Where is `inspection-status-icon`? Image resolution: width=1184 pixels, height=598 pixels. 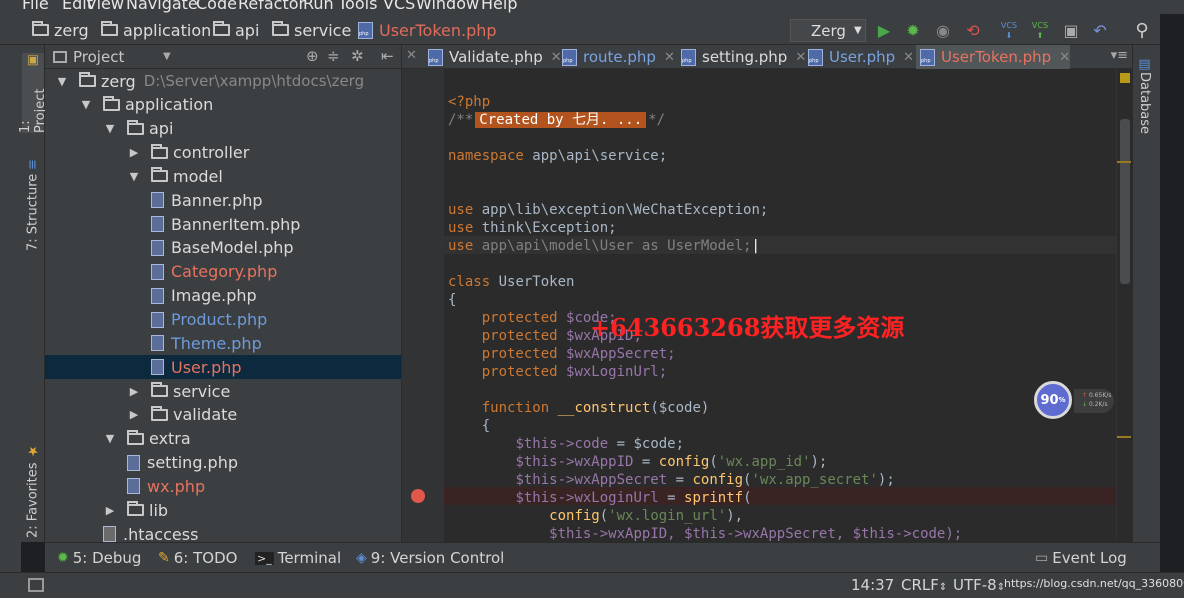
inspection-status-icon is located at coordinates (1125, 78).